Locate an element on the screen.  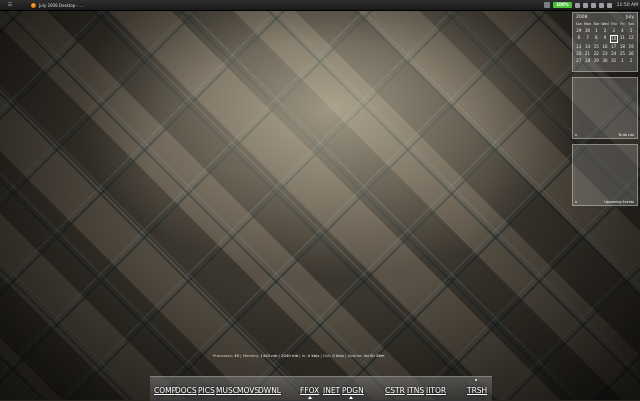
dock-item-pics: PICS is located at coordinates (206, 390).